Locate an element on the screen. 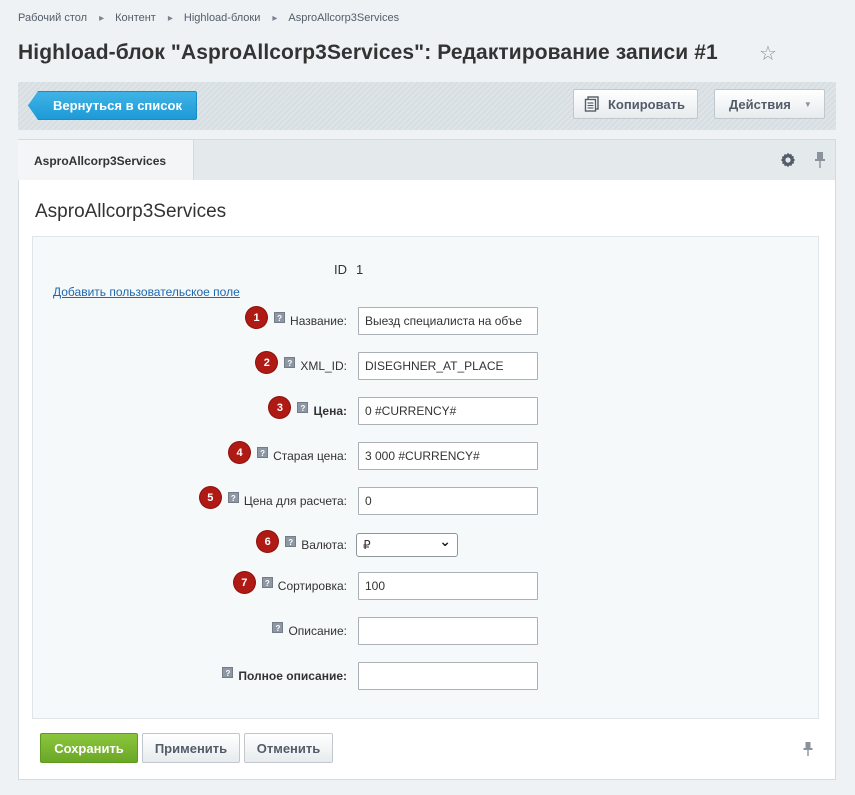  star-icon: ☆ is located at coordinates (770, 54).